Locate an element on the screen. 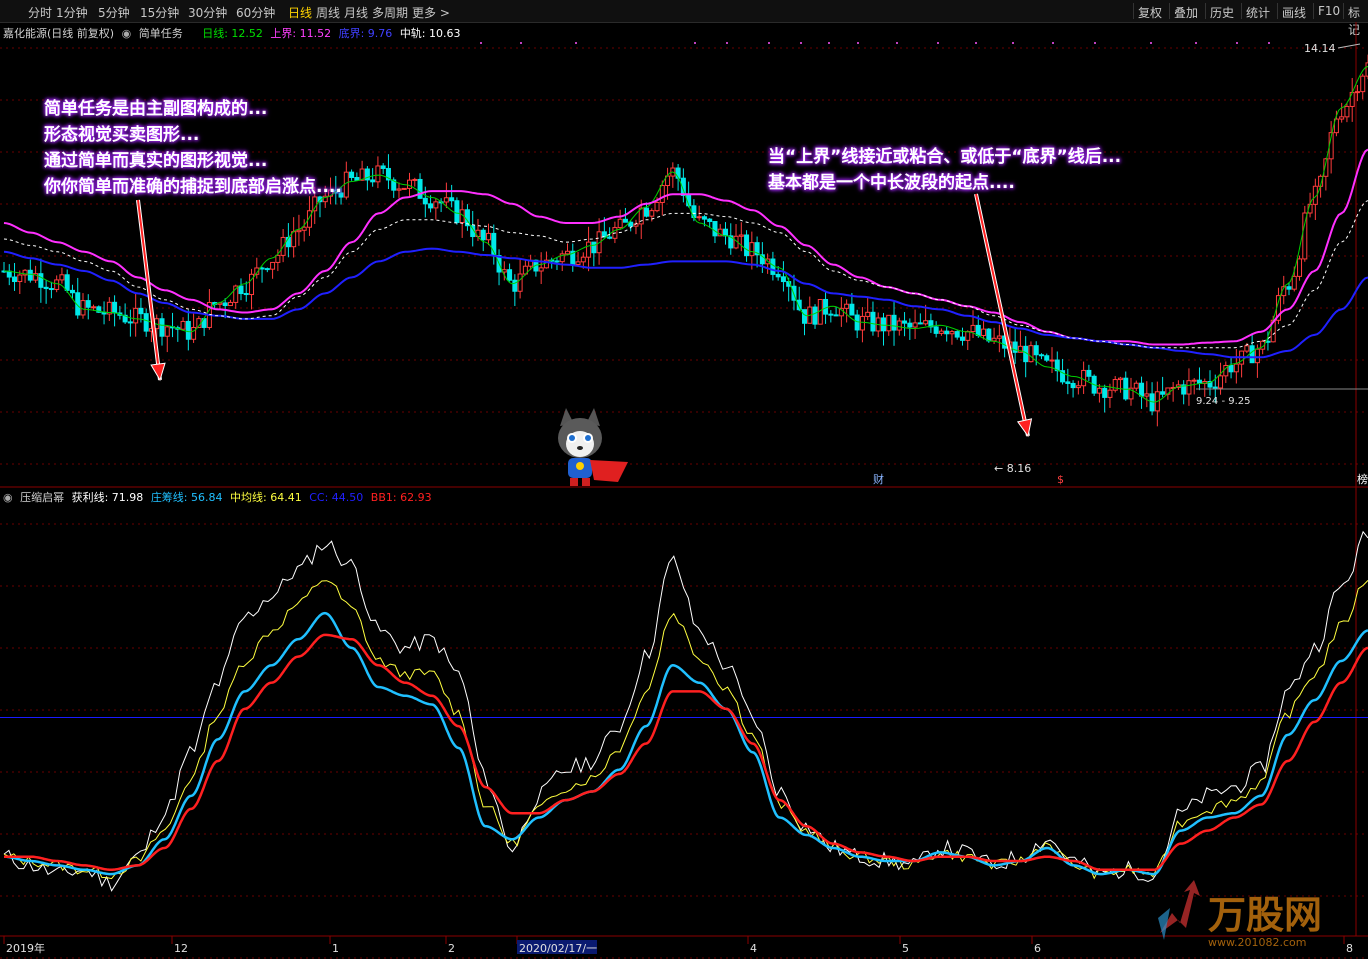 The image size is (1368, 959). period-tab-10: 更多 > is located at coordinates (431, 12).